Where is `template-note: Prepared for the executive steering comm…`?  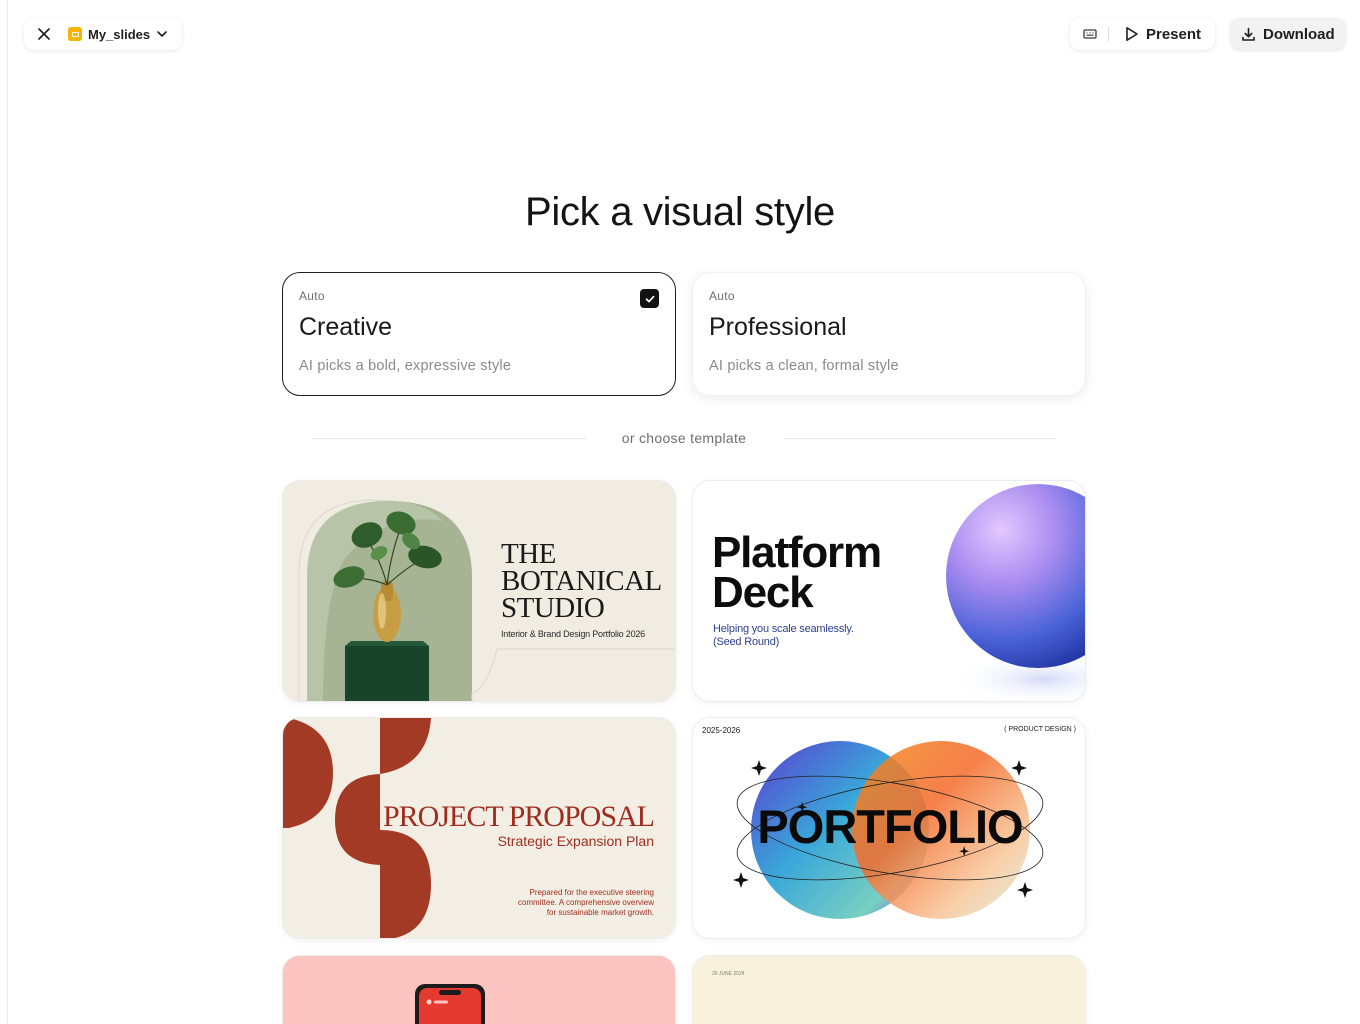 template-note: Prepared for the executive steering comm… is located at coordinates (579, 903).